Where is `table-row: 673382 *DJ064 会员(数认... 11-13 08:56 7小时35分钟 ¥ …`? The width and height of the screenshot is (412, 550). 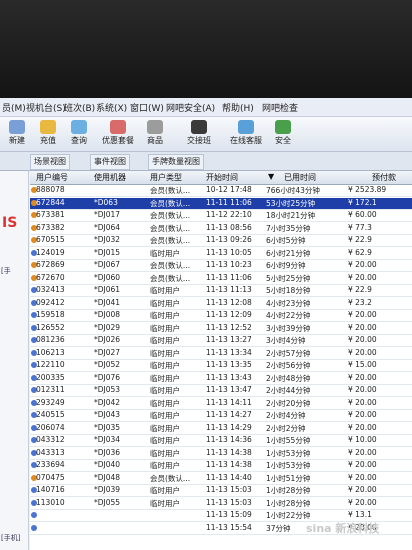 table-row: 673382 *DJ064 会员(数认... 11-13 08:56 7小时35分钟 ¥ … is located at coordinates (221, 229).